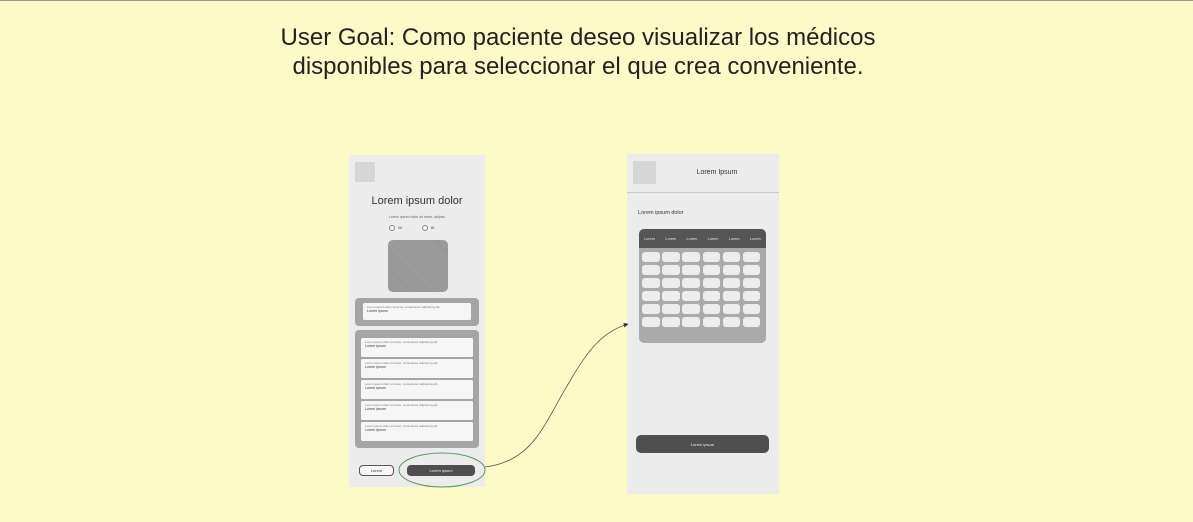 The width and height of the screenshot is (1193, 522). What do you see at coordinates (417, 201) in the screenshot?
I see `screen-title: Lorem ipsum dolor` at bounding box center [417, 201].